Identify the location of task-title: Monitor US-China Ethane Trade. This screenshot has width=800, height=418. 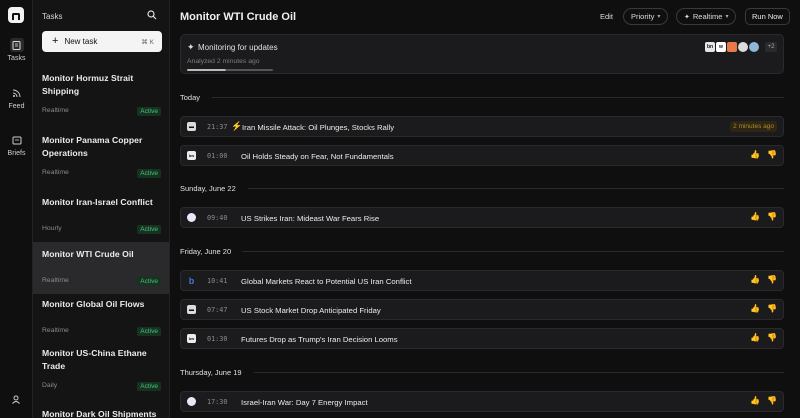
(94, 359).